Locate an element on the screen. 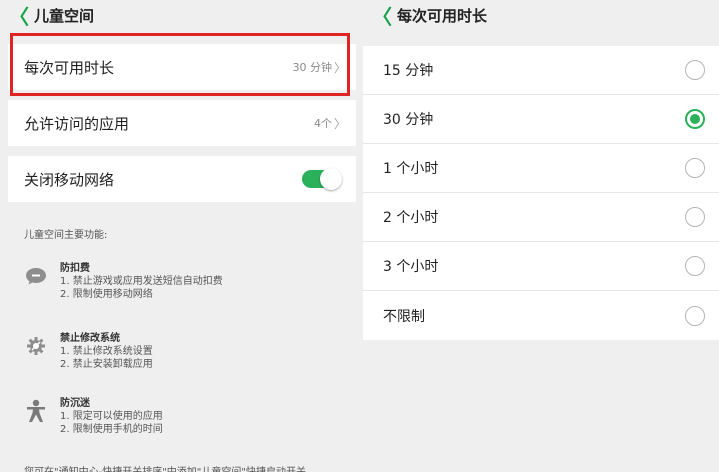  duration-header: 〈 每次可用时长 is located at coordinates (541, 15).